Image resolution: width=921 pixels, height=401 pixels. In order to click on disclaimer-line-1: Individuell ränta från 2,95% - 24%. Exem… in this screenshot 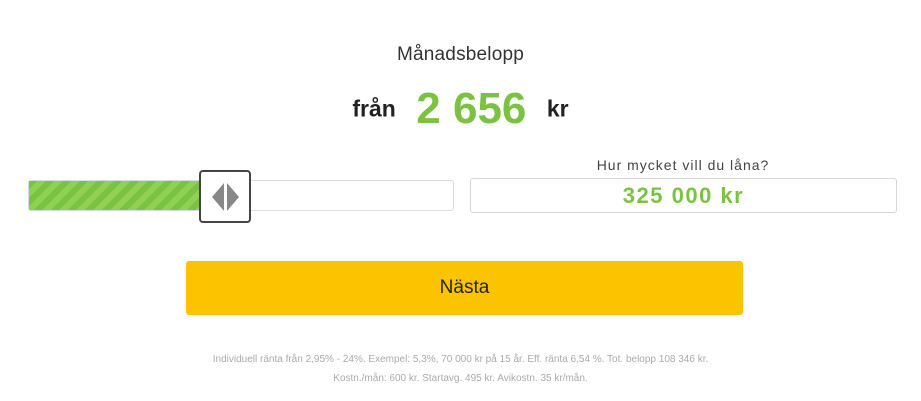, I will do `click(460, 359)`.